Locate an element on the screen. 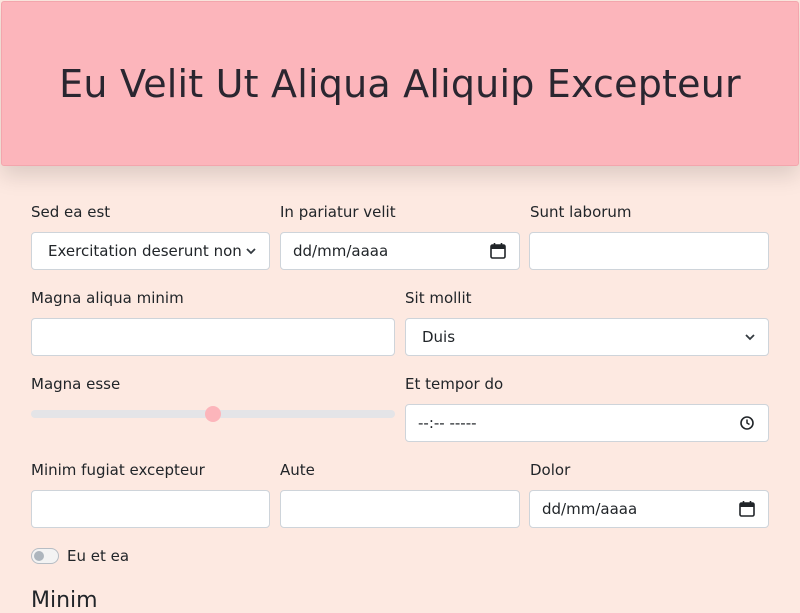  sed-ea-est-label: Sed ea est is located at coordinates (71, 212).